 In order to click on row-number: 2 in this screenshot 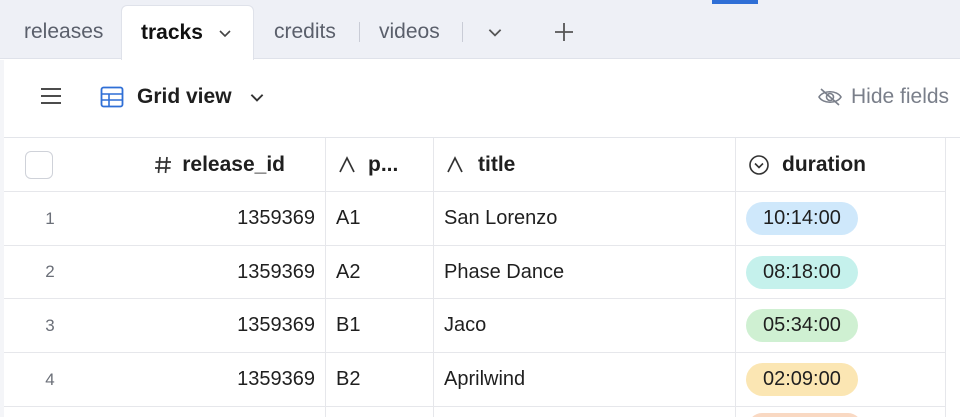, I will do `click(50, 271)`.